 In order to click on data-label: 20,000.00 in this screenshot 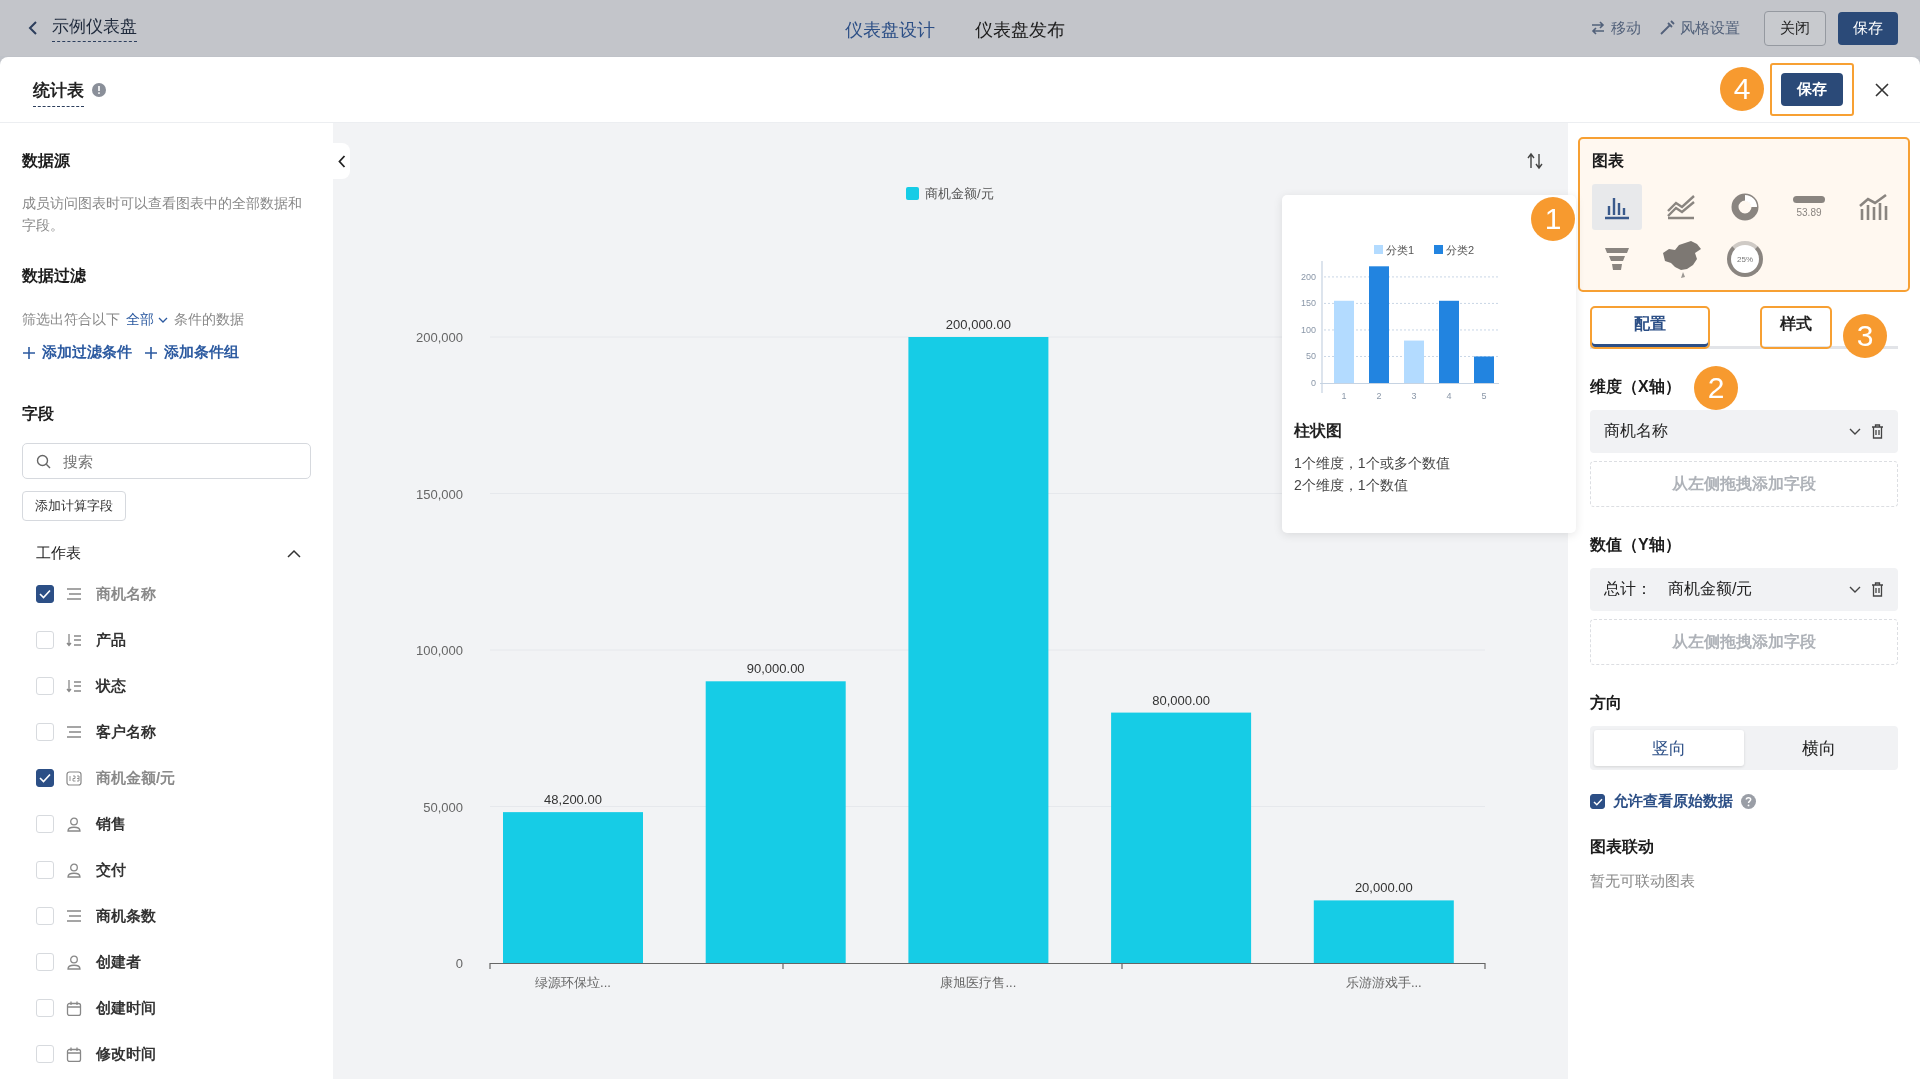, I will do `click(1383, 888)`.